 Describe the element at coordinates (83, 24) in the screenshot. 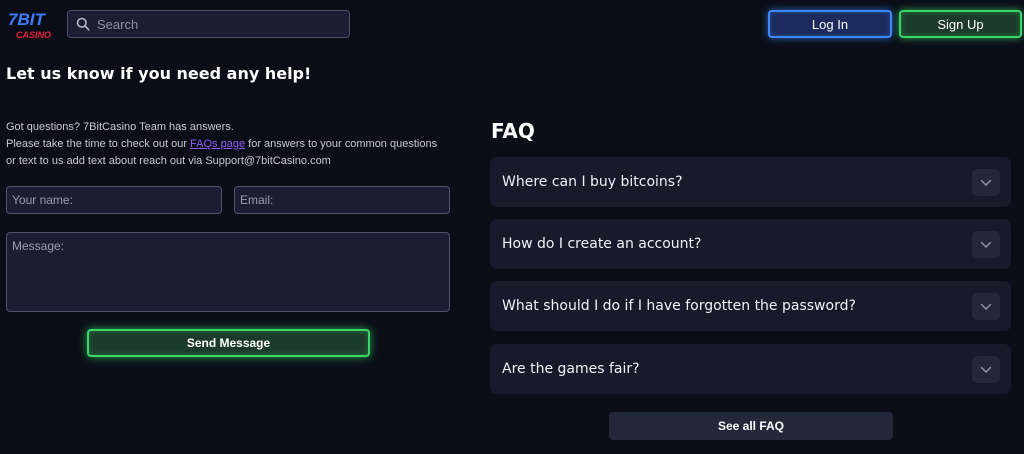

I see `search-icon` at that location.